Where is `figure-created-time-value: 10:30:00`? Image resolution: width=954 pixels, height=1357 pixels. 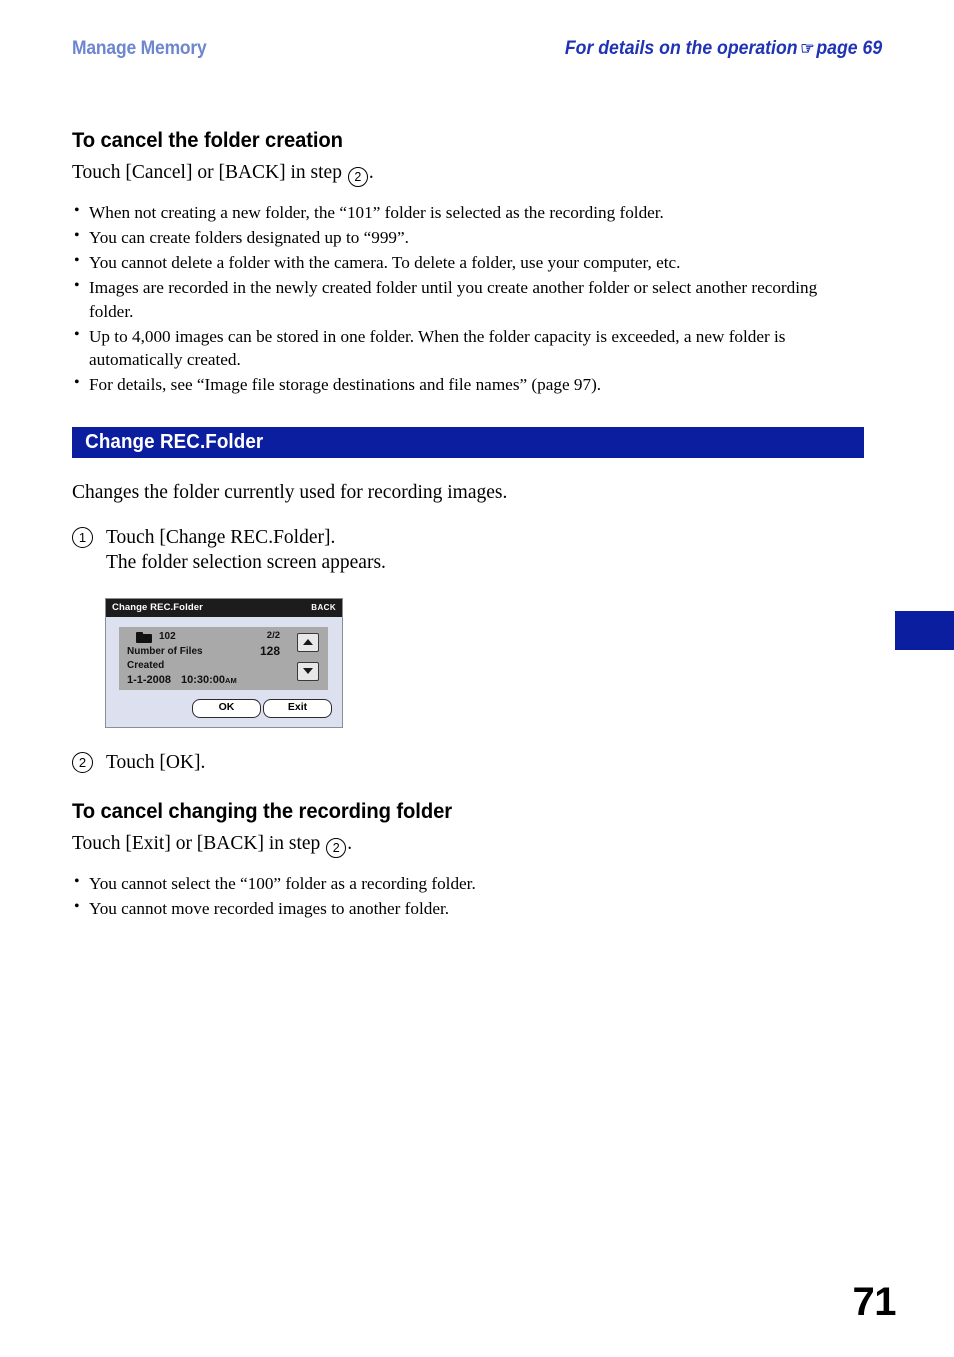 figure-created-time-value: 10:30:00 is located at coordinates (203, 679).